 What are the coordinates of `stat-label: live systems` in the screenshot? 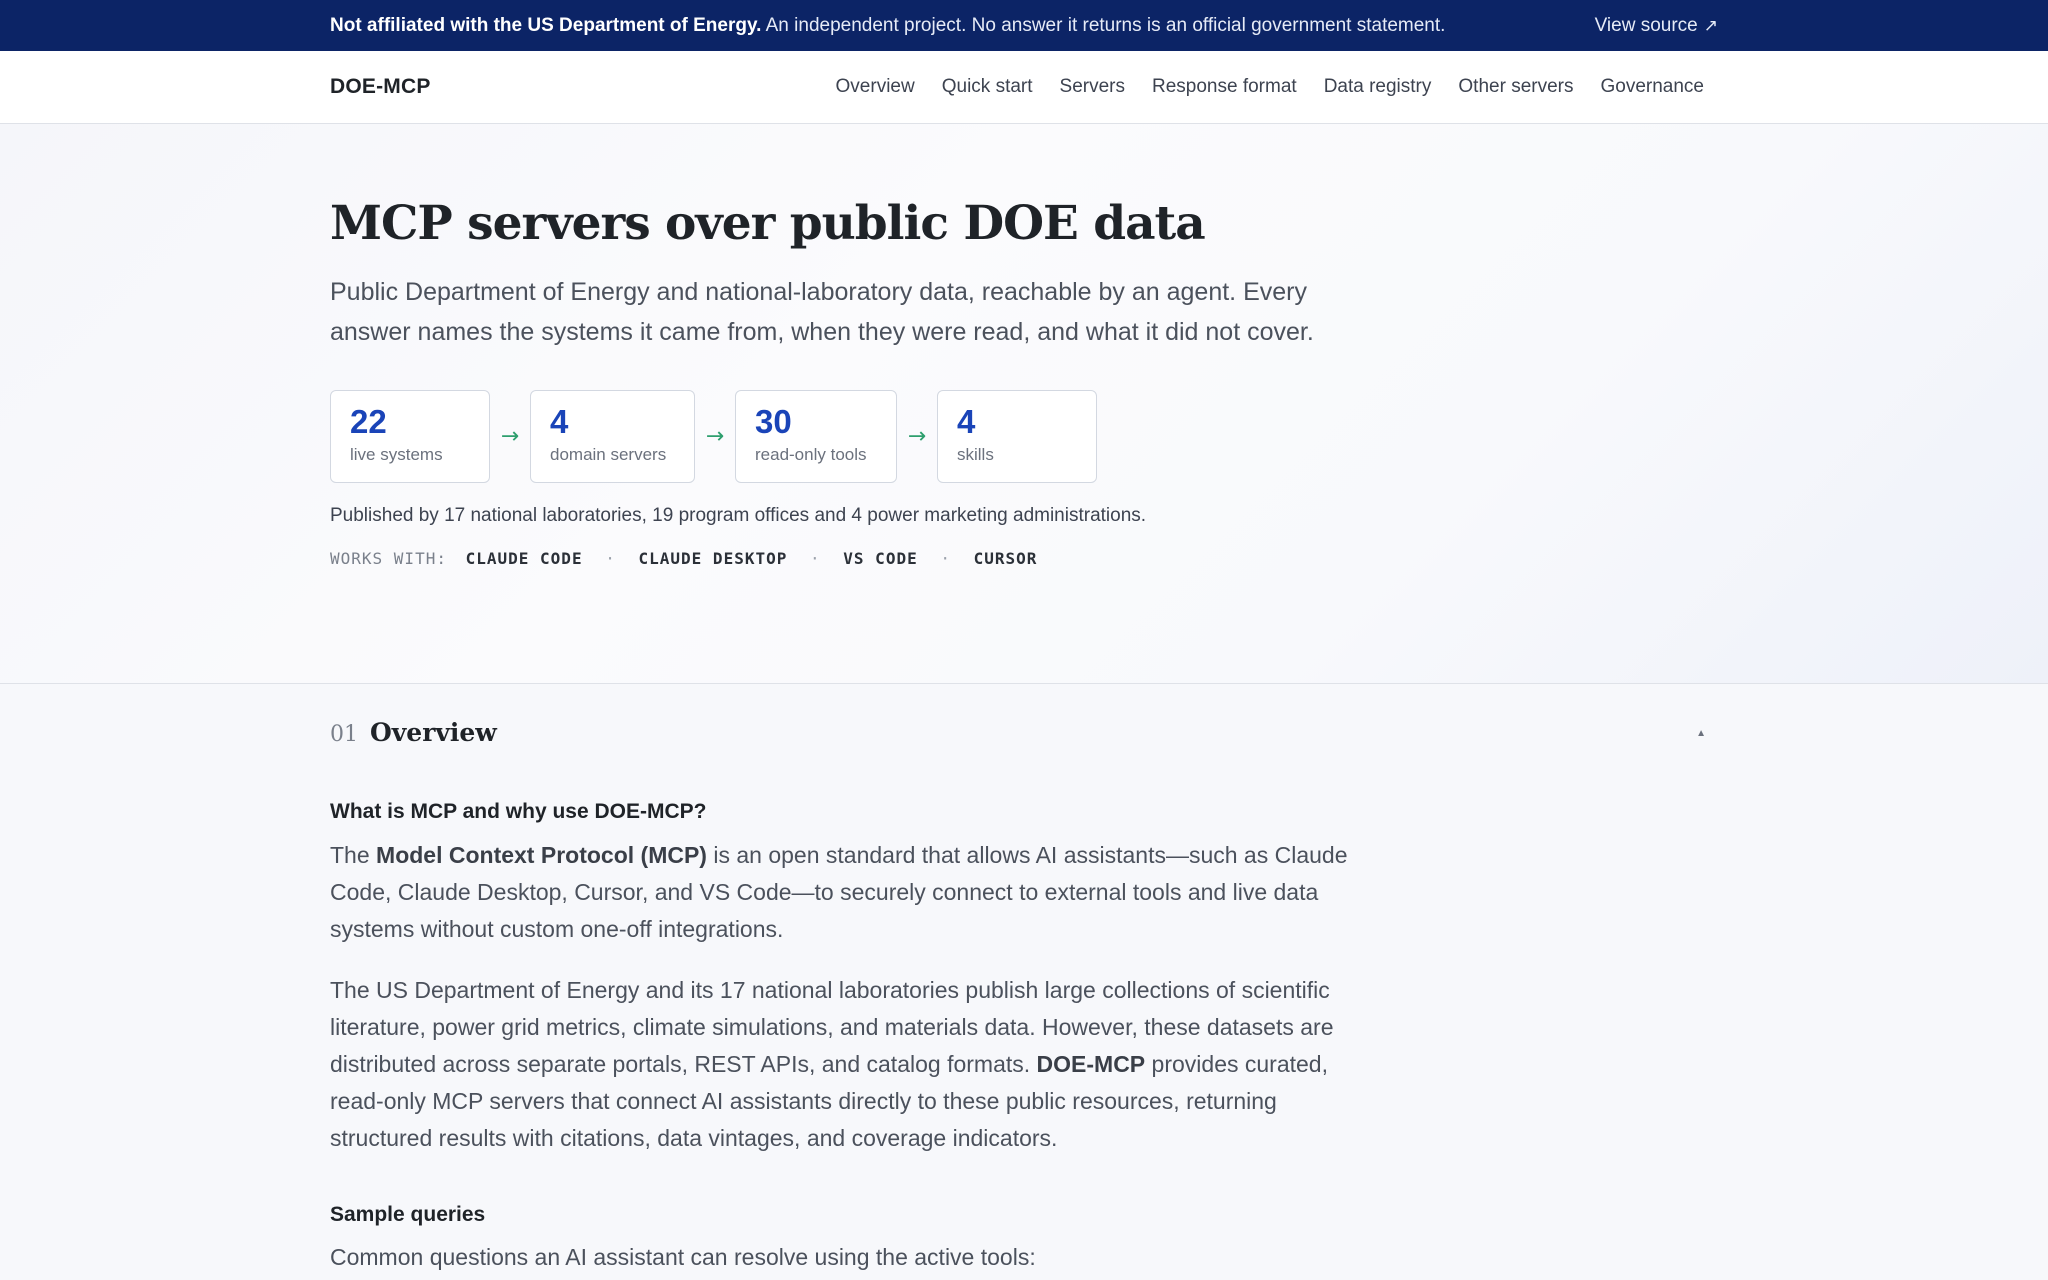 It's located at (396, 454).